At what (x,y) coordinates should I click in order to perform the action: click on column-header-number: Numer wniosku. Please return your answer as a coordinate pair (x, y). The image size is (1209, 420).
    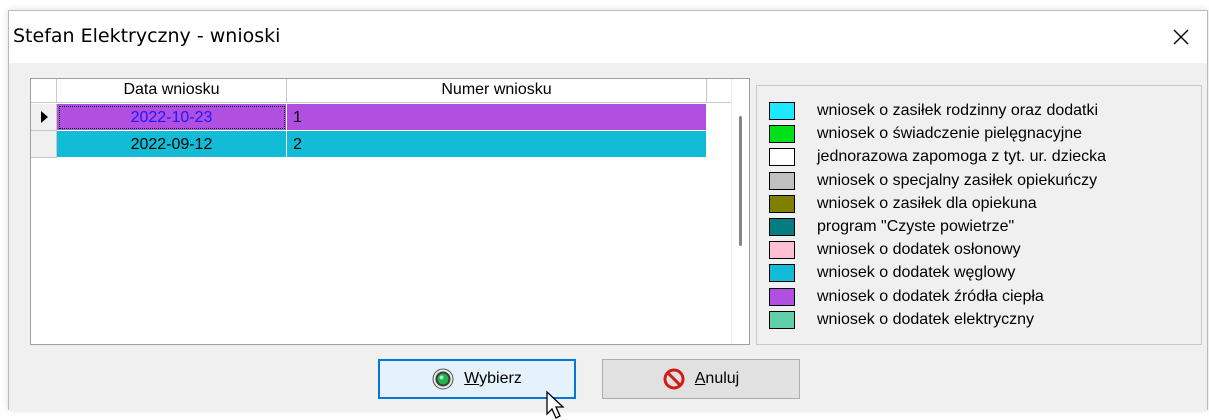
    Looking at the image, I should click on (497, 90).